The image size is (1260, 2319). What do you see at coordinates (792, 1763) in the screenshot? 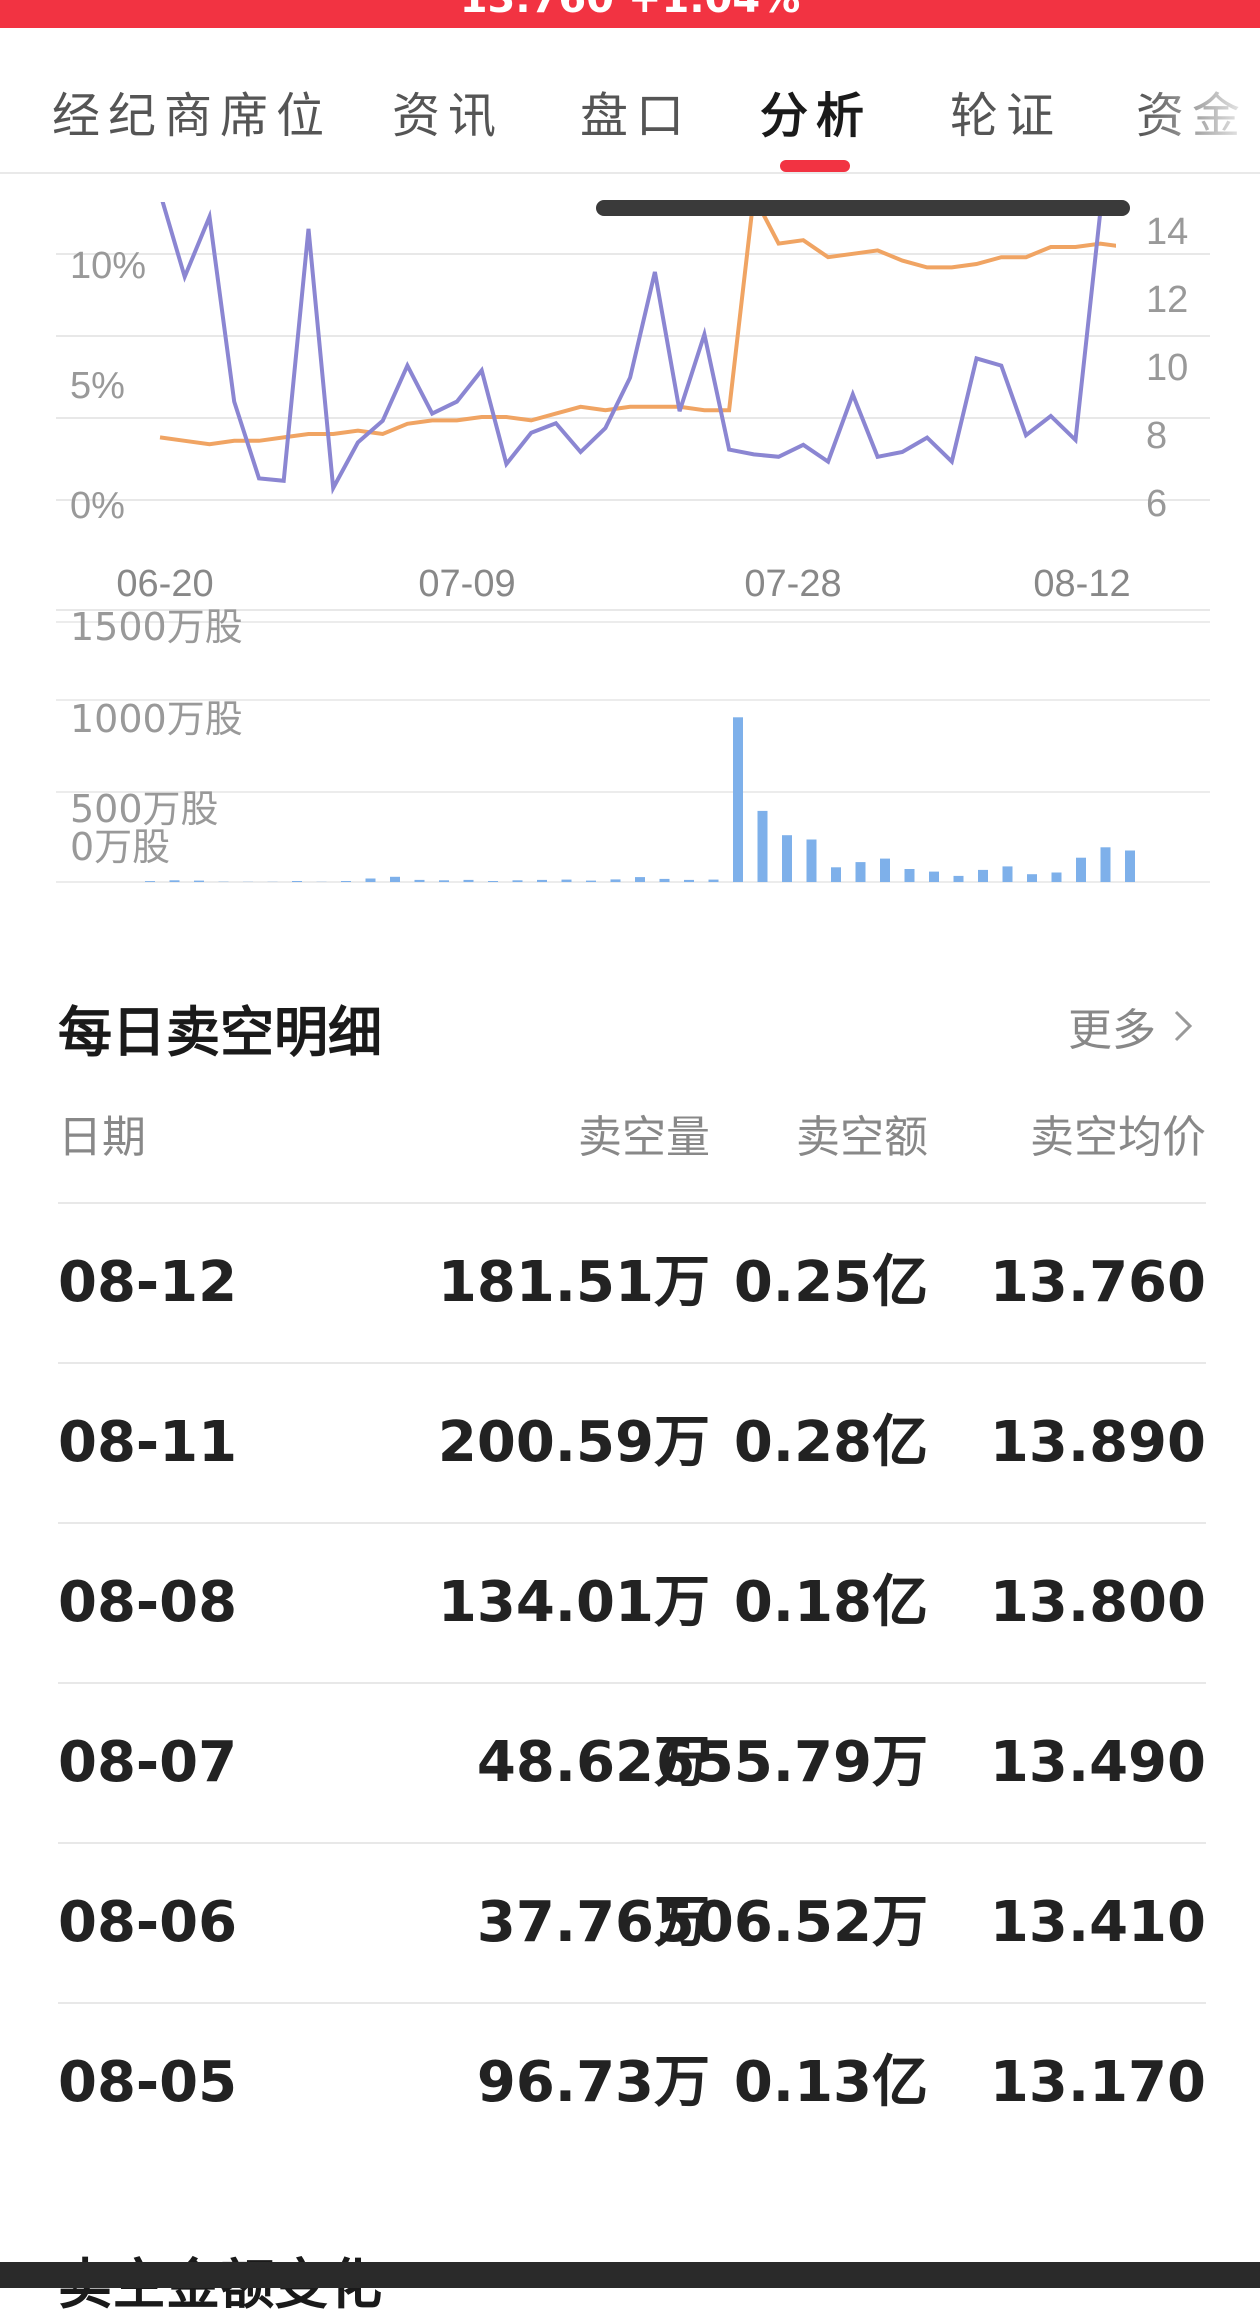
I see `row-amount: 655.79万` at bounding box center [792, 1763].